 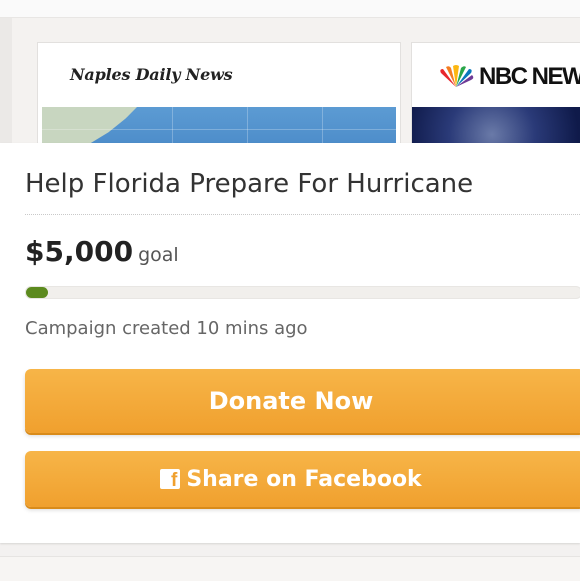 What do you see at coordinates (457, 76) in the screenshot?
I see `nbc-peacock-icon` at bounding box center [457, 76].